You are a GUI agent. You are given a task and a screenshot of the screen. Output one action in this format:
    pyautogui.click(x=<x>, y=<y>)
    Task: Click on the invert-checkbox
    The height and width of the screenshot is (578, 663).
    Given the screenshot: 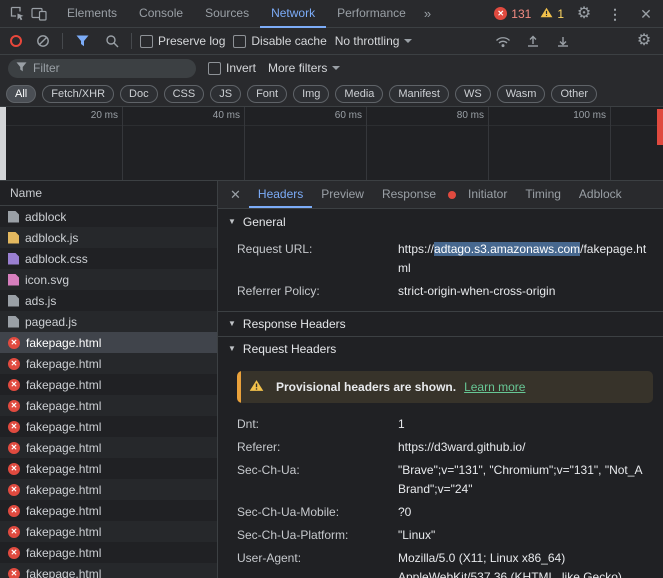 What is the action you would take?
    pyautogui.click(x=214, y=68)
    